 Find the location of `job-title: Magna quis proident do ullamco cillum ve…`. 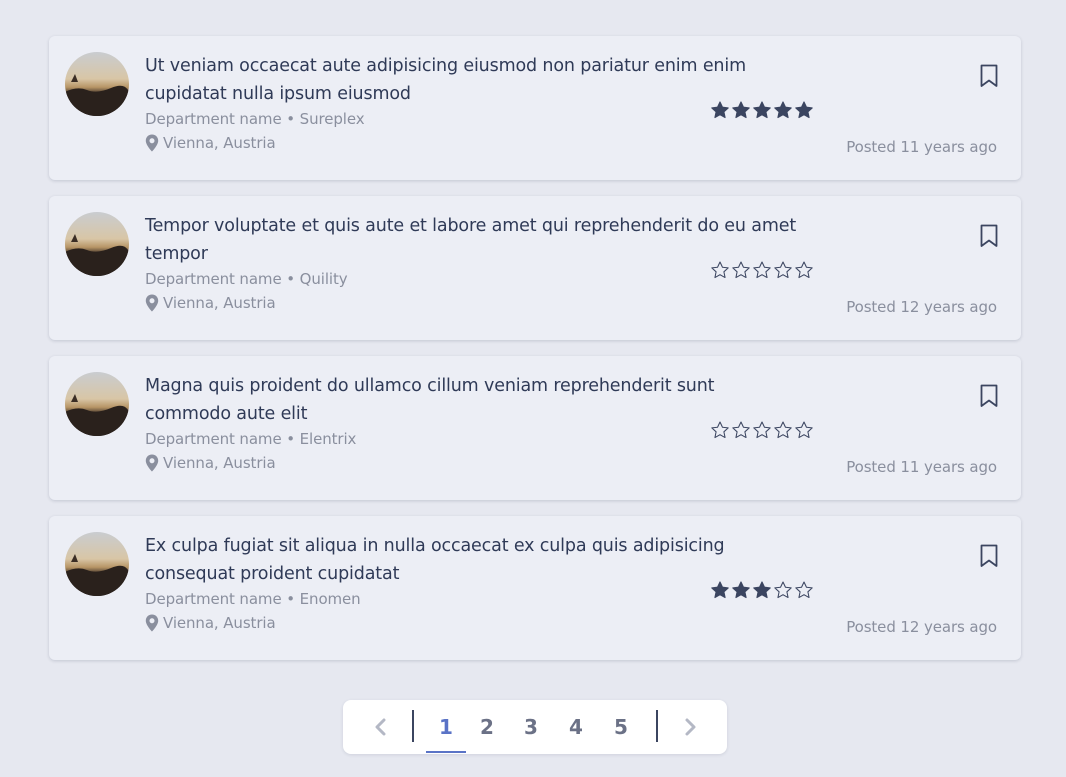

job-title: Magna quis proident do ullamco cillum ve… is located at coordinates (475, 400).